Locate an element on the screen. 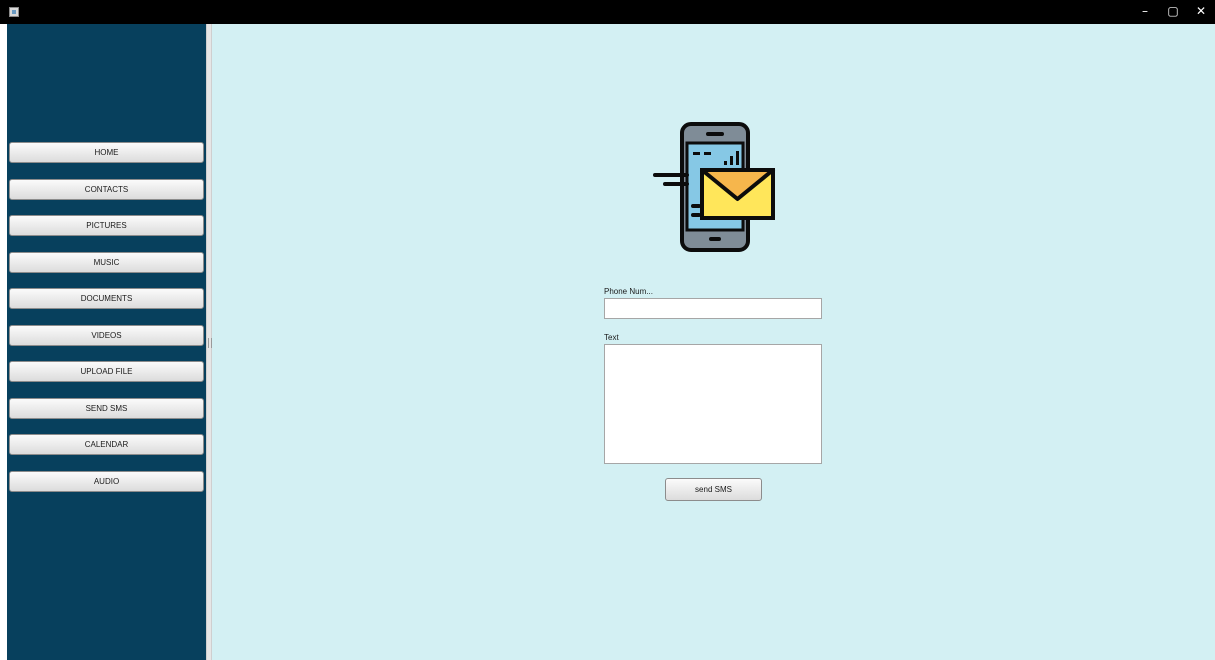 Image resolution: width=1215 pixels, height=660 pixels. title-bar: – ▢ ✕ is located at coordinates (607, 12).